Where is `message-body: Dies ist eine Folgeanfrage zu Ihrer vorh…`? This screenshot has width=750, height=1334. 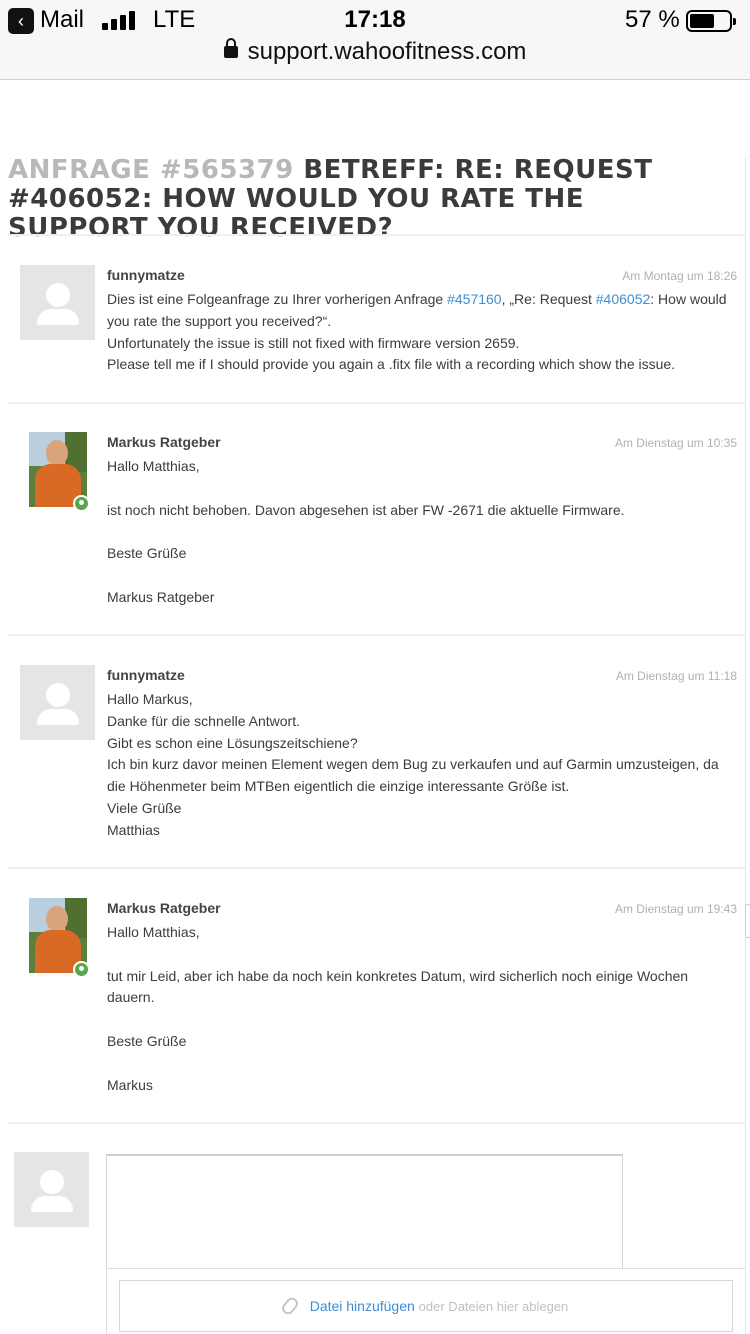
message-body: Dies ist eine Folgeanfrage zu Ihrer vorh… is located at coordinates (422, 332).